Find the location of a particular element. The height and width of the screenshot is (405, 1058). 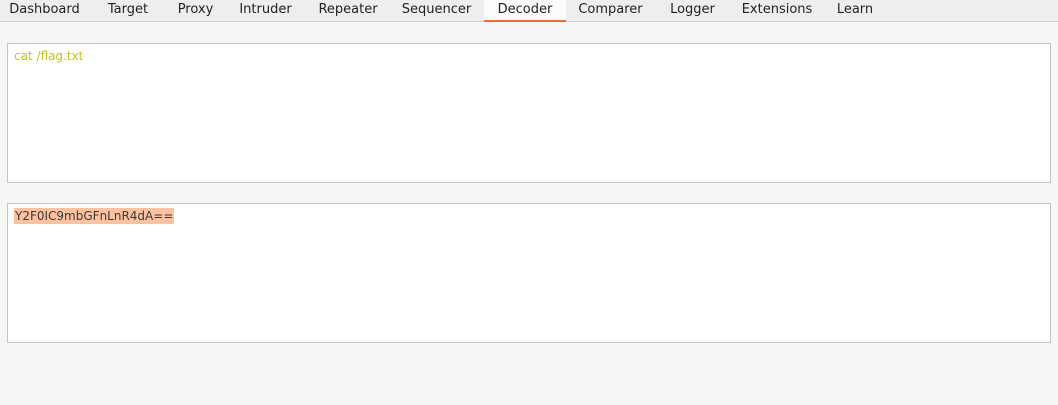

tab-extensions: Extensions is located at coordinates (777, 11).